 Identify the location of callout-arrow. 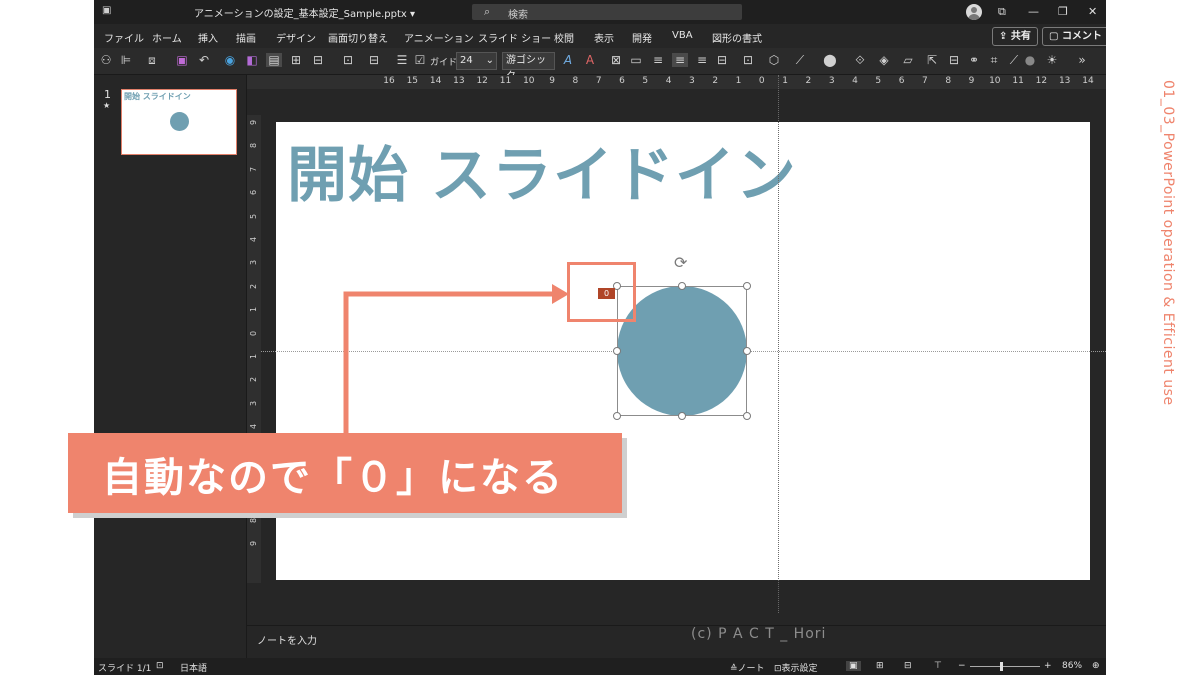
(456, 358).